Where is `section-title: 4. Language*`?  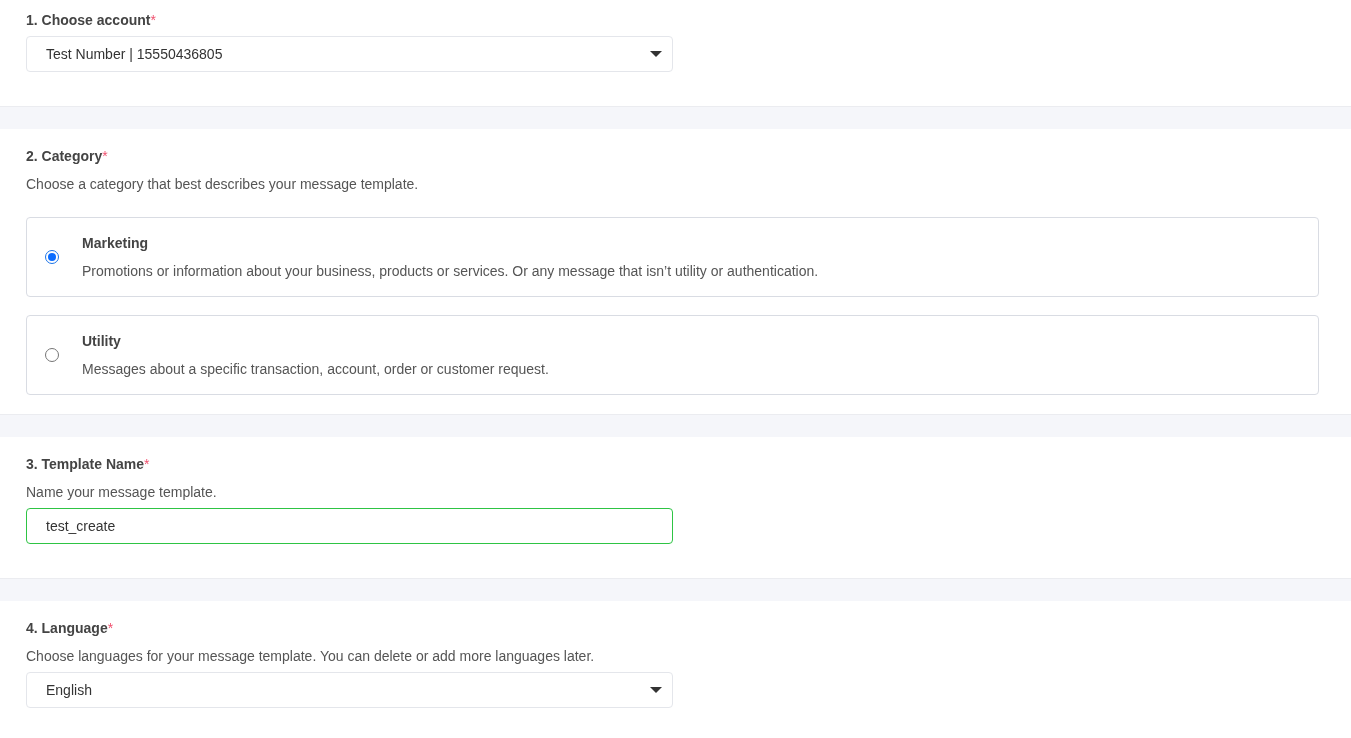
section-title: 4. Language* is located at coordinates (70, 628).